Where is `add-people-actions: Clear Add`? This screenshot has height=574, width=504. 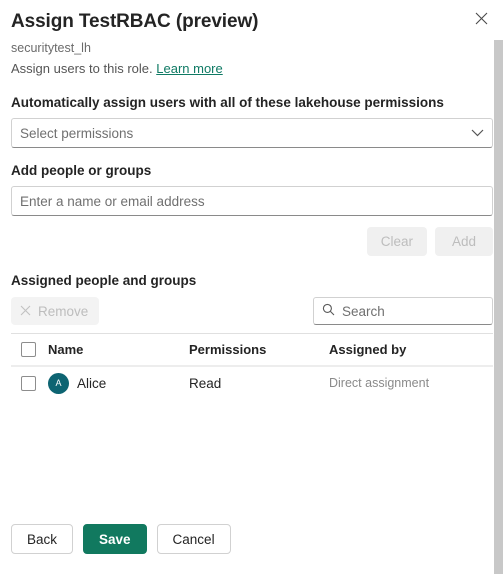 add-people-actions: Clear Add is located at coordinates (252, 241).